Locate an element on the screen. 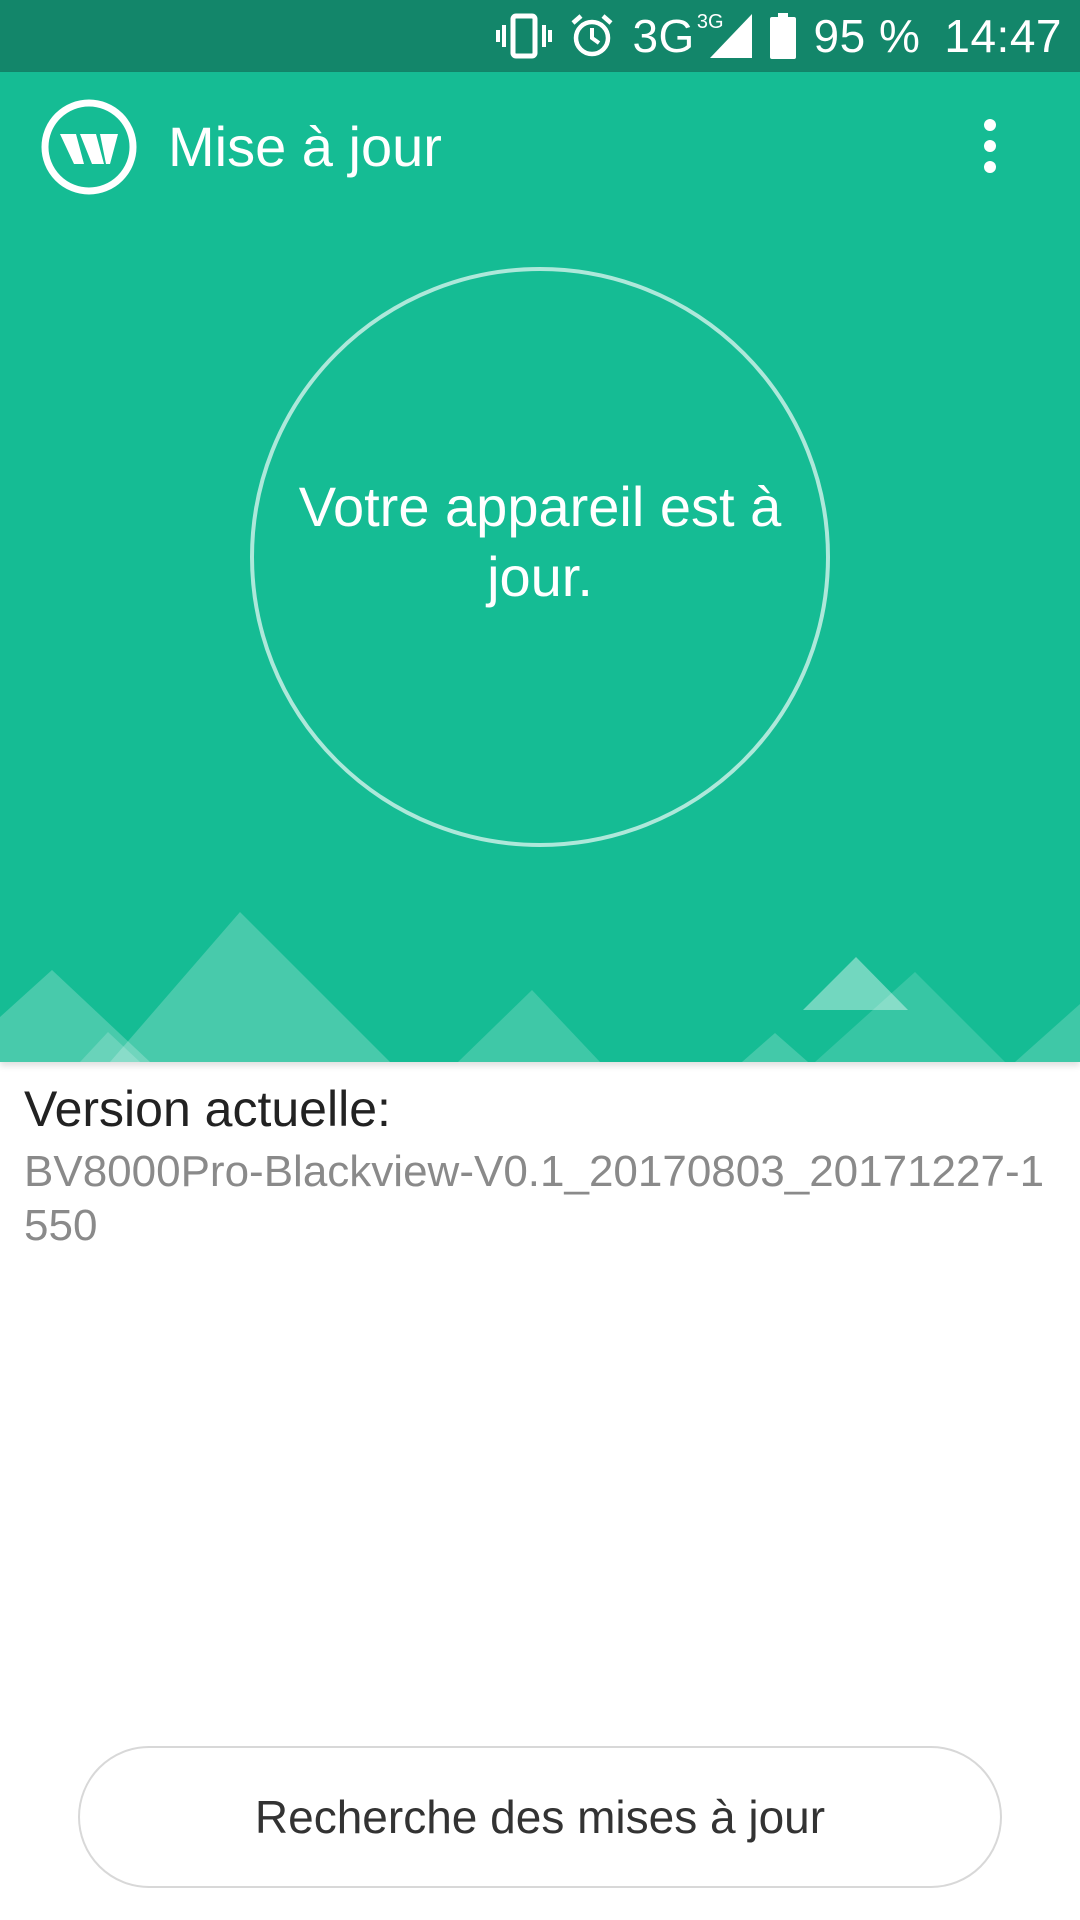  app-bar: Mise à jour is located at coordinates (540, 150).